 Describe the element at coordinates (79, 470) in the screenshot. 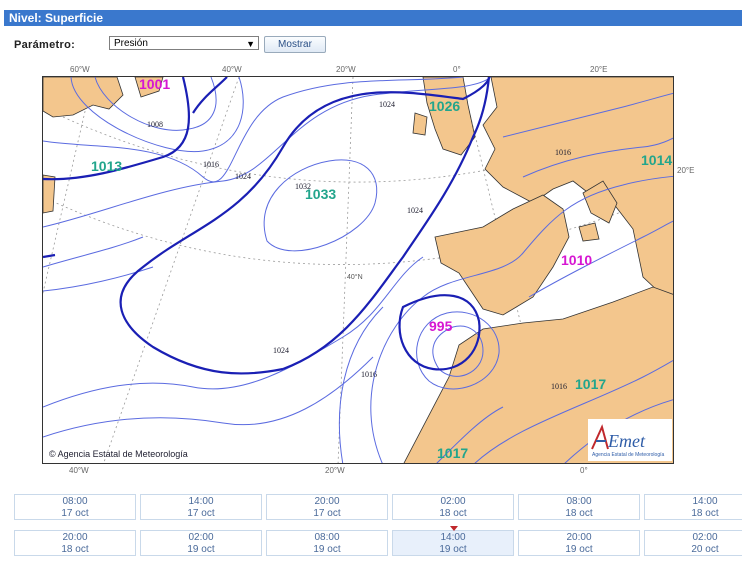

I see `lon-label-bottom: 40°W` at that location.